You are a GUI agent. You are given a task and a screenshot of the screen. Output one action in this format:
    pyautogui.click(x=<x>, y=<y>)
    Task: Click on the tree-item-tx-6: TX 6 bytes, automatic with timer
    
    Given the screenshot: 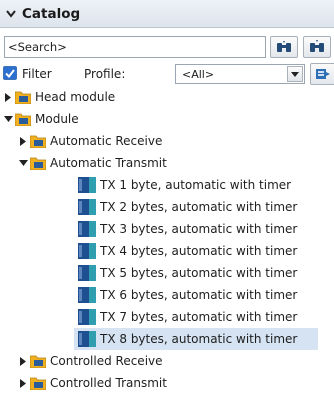 What is the action you would take?
    pyautogui.click(x=148, y=295)
    